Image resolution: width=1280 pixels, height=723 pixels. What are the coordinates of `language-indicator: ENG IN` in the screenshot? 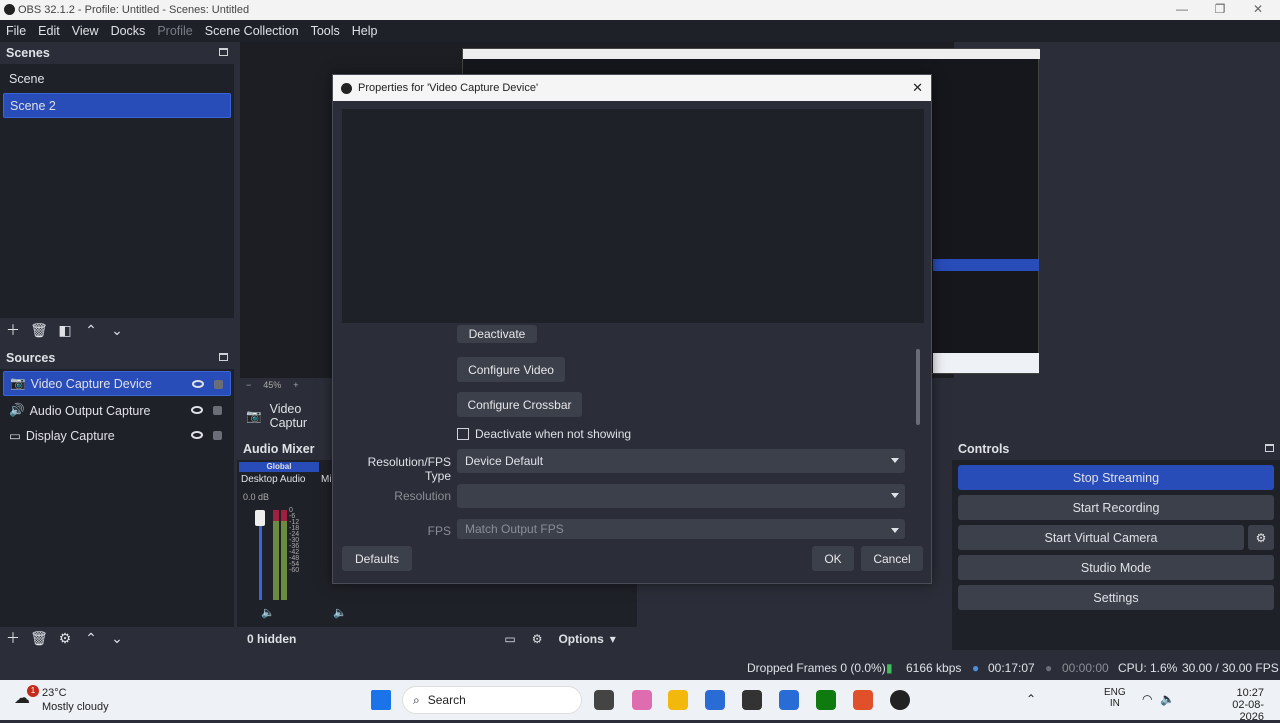 It's located at (1115, 698).